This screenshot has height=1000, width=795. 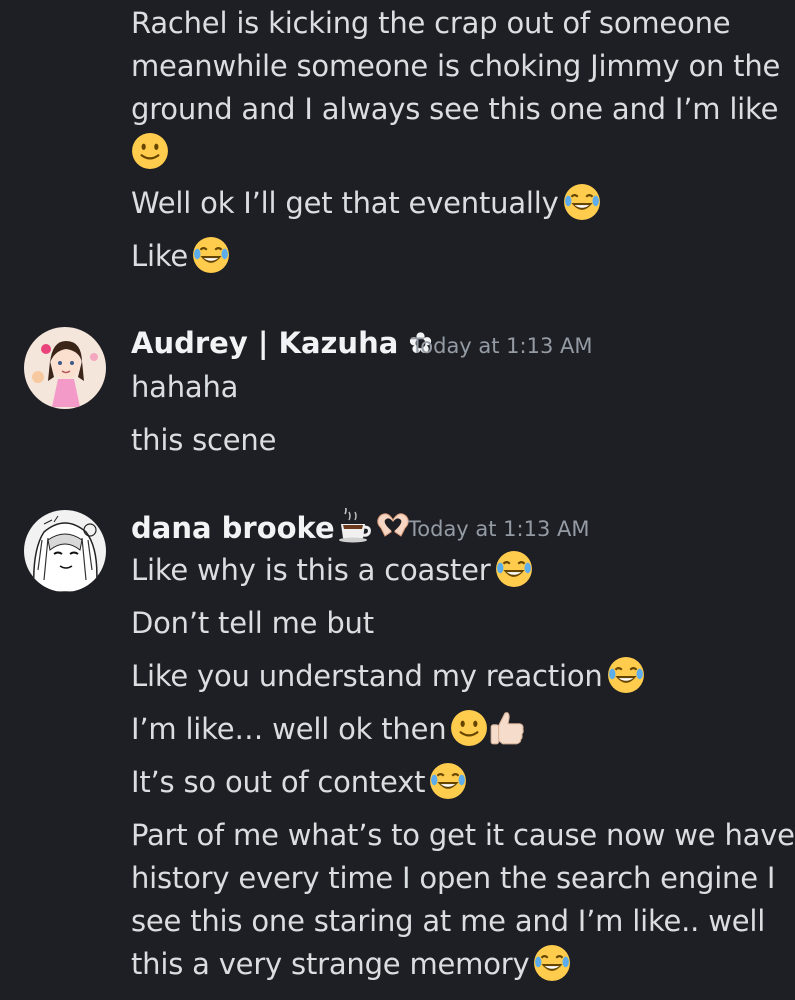 What do you see at coordinates (393, 526) in the screenshot?
I see `heart-hands-icon` at bounding box center [393, 526].